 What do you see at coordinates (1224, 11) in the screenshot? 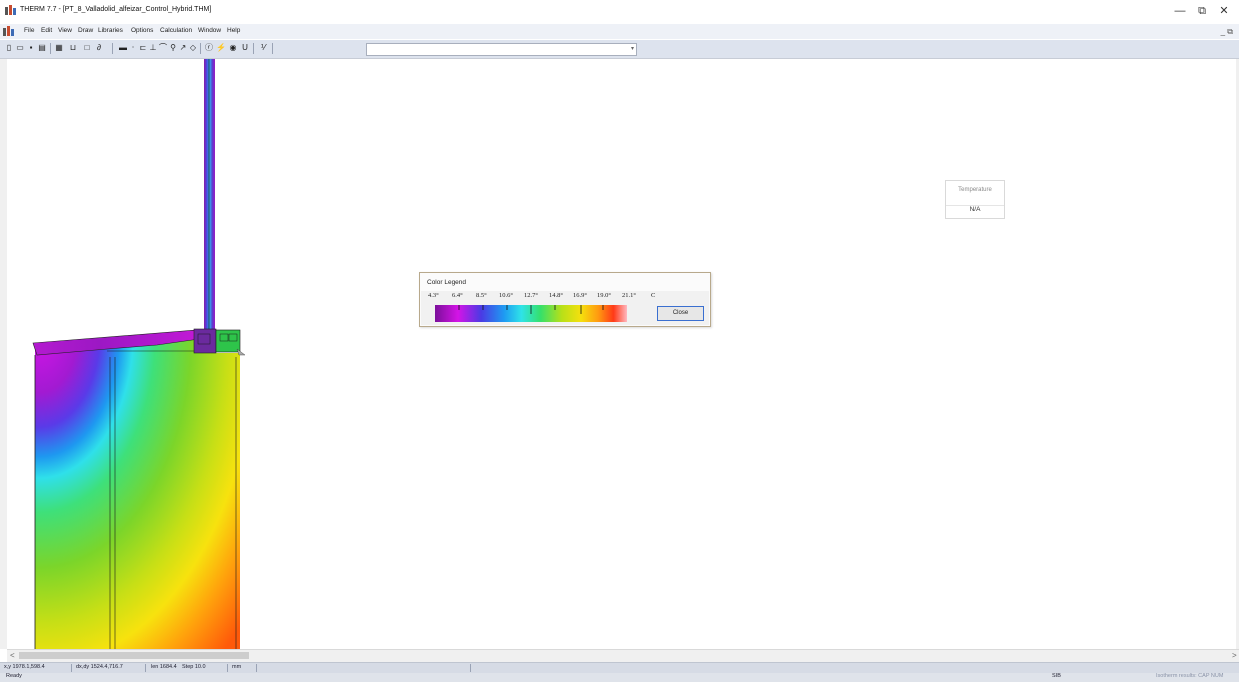
I see `close-window-button: ✕` at bounding box center [1224, 11].